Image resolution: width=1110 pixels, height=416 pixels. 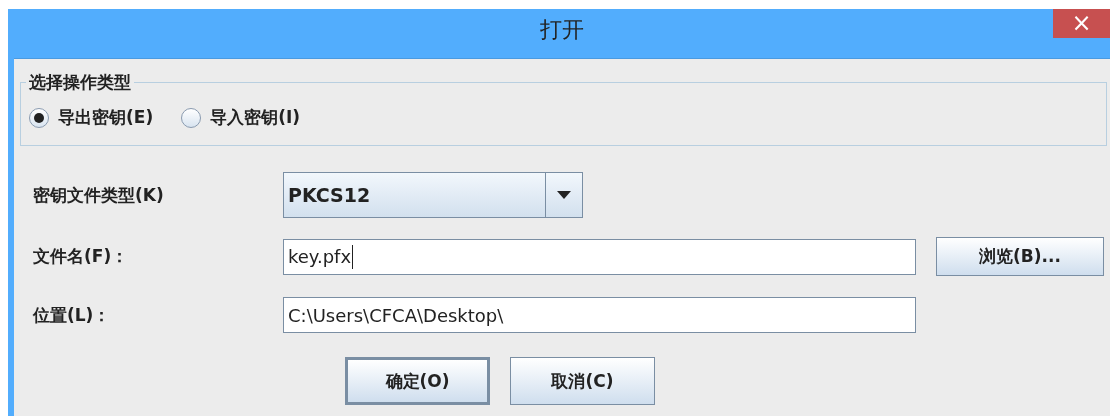 I want to click on dialog-button: 确定(O), so click(x=417, y=381).